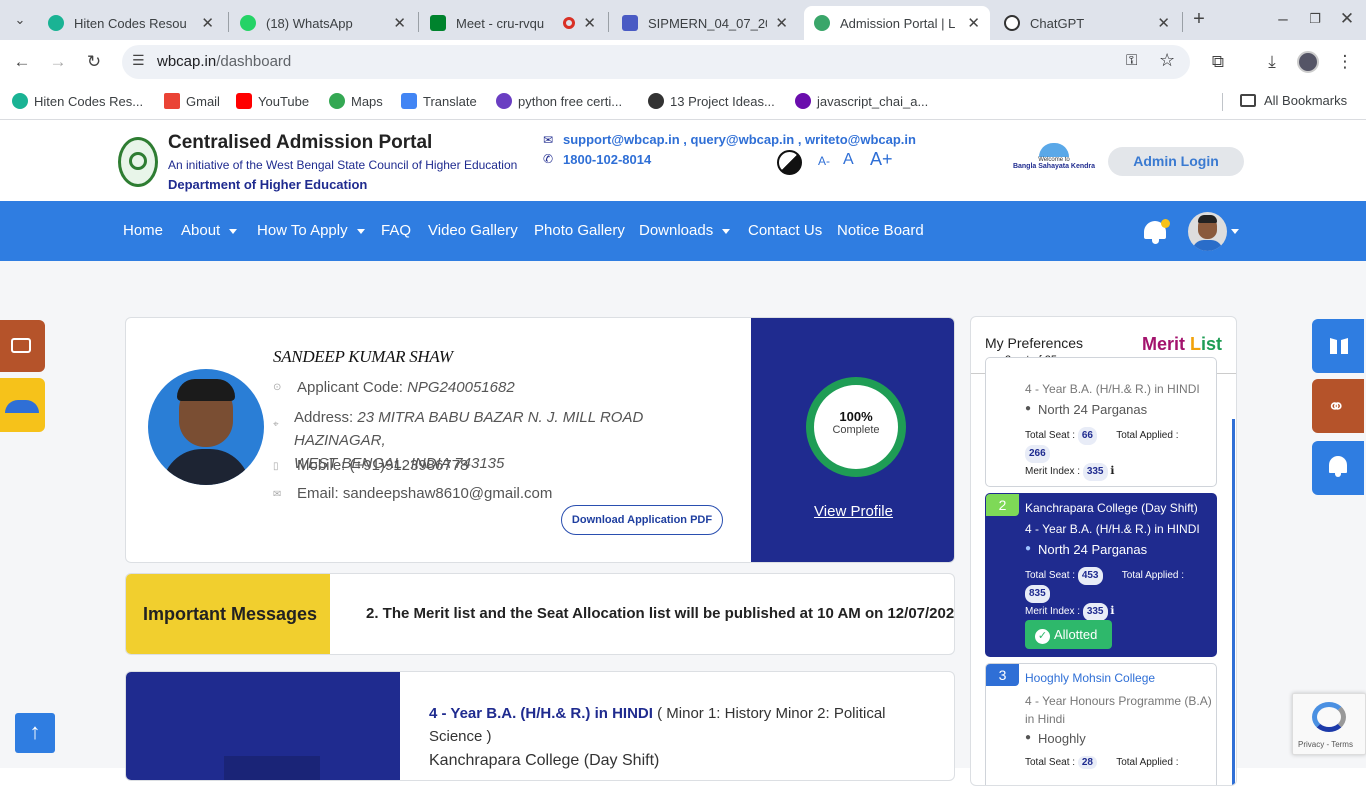 This screenshot has width=1366, height=786. What do you see at coordinates (311, 230) in the screenshot?
I see `nav-how-to-apply: How To Apply` at bounding box center [311, 230].